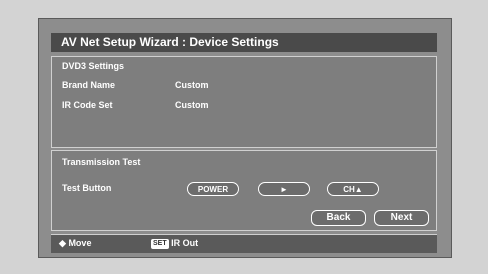  I want to click on next-button: Next, so click(401, 218).